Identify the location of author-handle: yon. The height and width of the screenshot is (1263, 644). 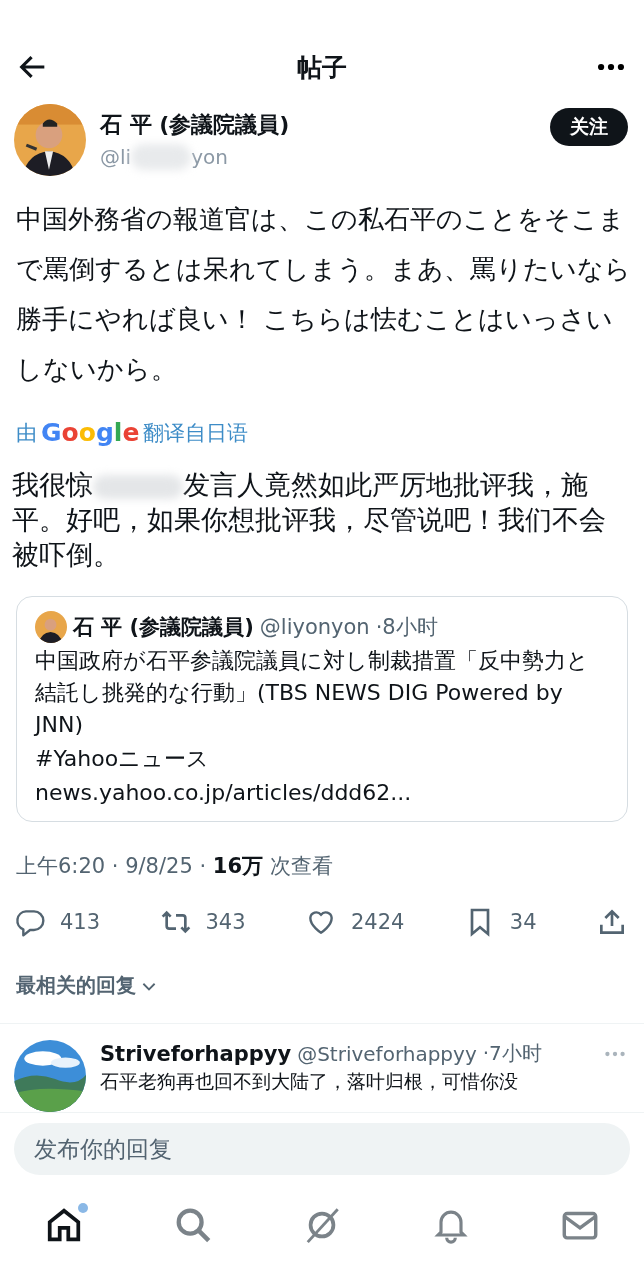
(209, 157).